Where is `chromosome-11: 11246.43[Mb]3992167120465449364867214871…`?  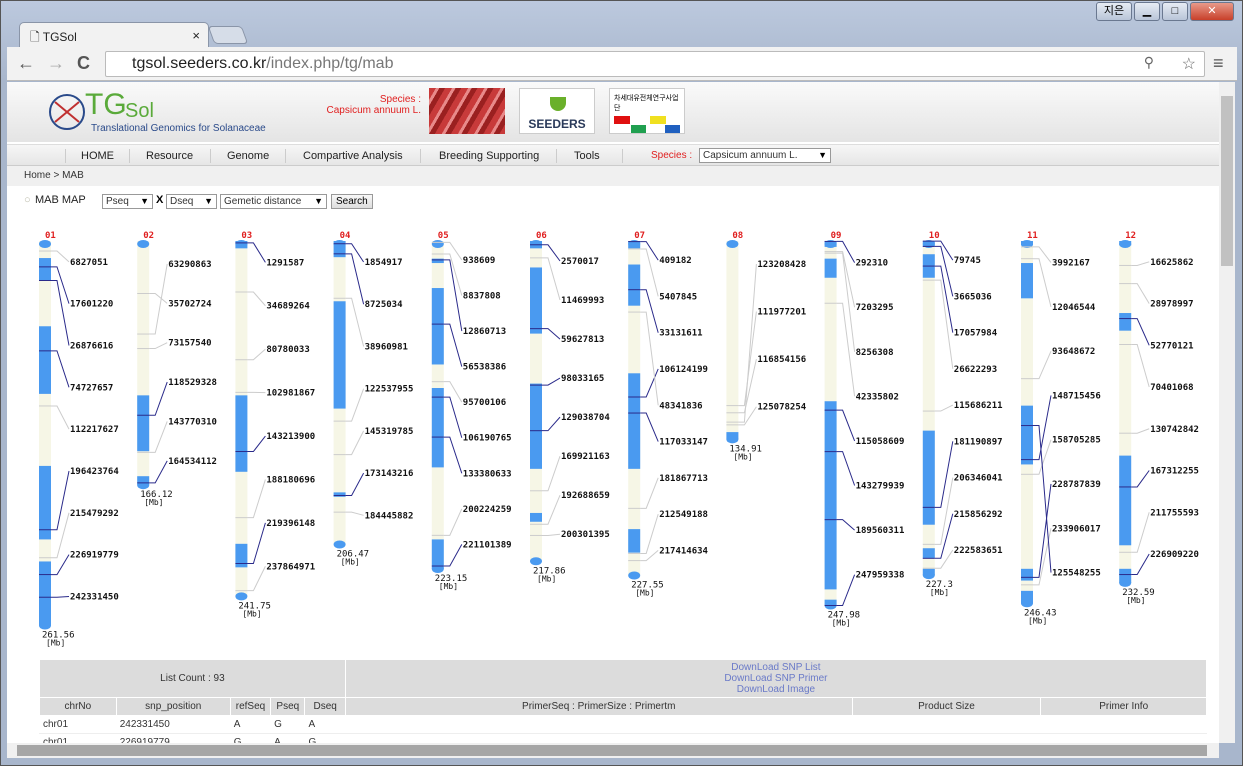 chromosome-11: 11246.43[Mb]3992167120465449364867214871… is located at coordinates (1061, 428).